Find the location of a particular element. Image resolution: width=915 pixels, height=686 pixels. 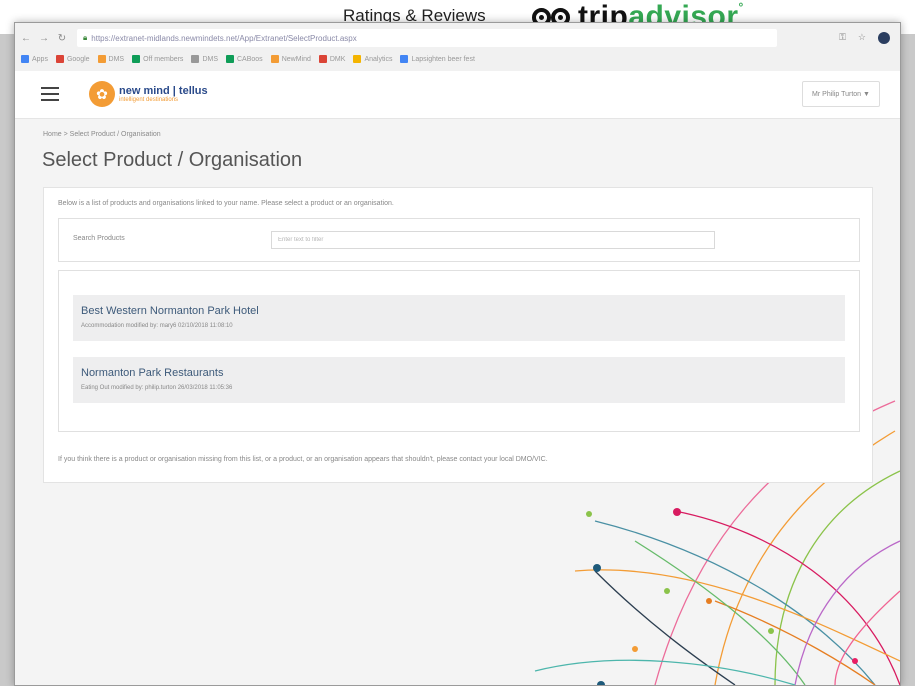

profile-icon is located at coordinates (884, 38).